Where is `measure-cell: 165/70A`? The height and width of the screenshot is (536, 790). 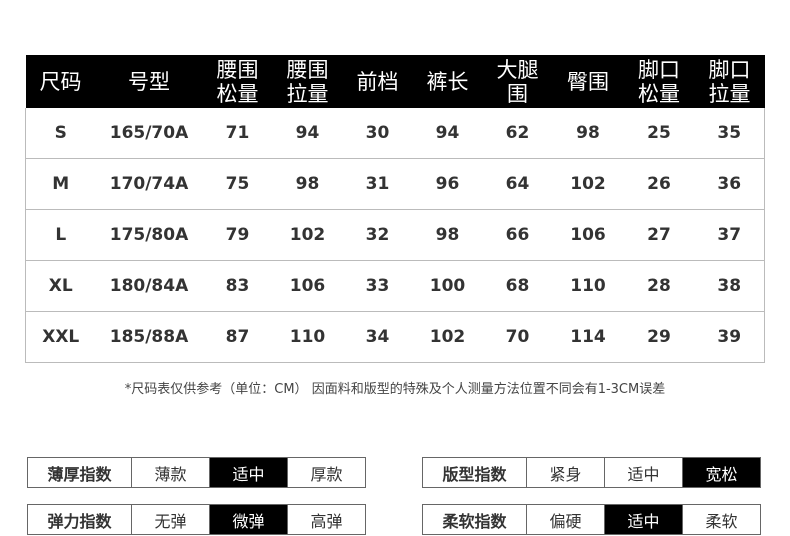
measure-cell: 165/70A is located at coordinates (149, 133).